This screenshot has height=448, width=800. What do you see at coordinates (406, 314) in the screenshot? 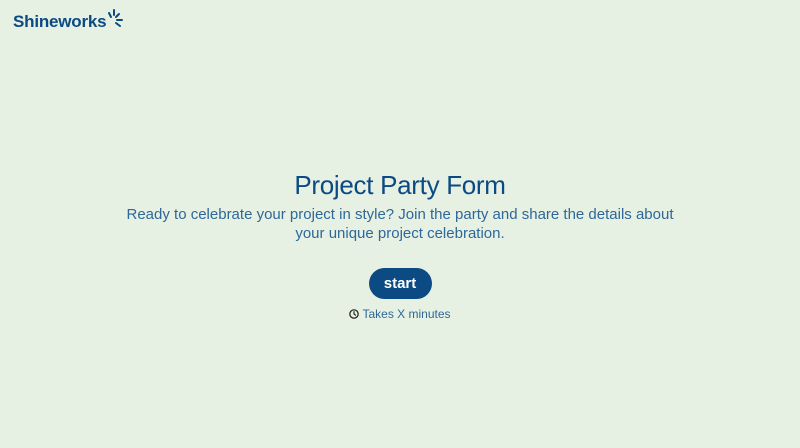
I see `duration-text: Takes X minutes` at bounding box center [406, 314].